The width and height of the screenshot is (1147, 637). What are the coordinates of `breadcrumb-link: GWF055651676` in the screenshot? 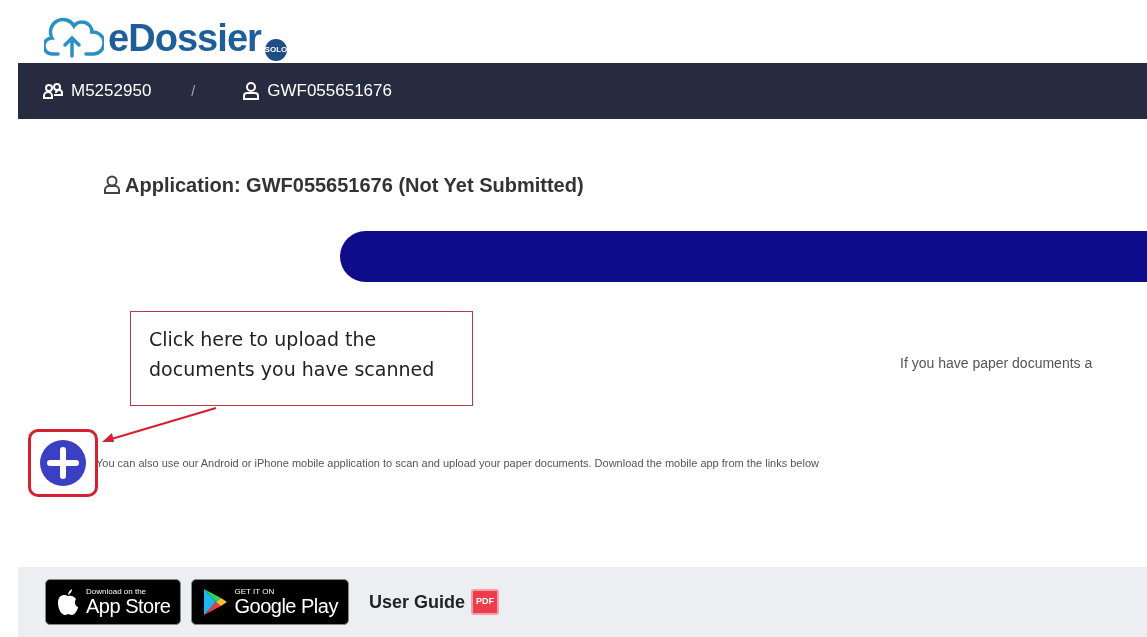 It's located at (329, 91).